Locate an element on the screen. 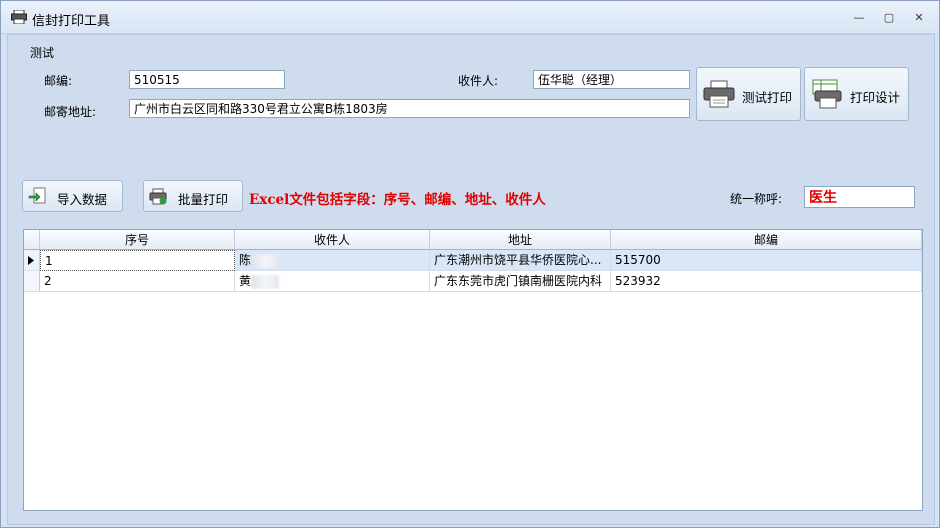 The image size is (940, 528). test-print-label: 测试打印 is located at coordinates (767, 97).